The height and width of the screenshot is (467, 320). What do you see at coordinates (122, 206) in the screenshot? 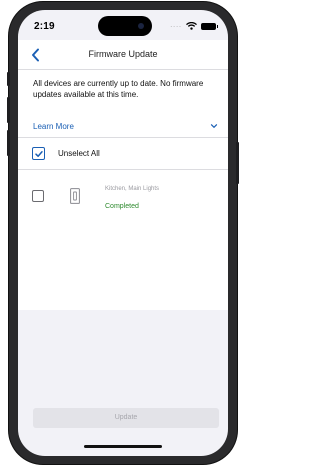
I see `device-status: Completed` at bounding box center [122, 206].